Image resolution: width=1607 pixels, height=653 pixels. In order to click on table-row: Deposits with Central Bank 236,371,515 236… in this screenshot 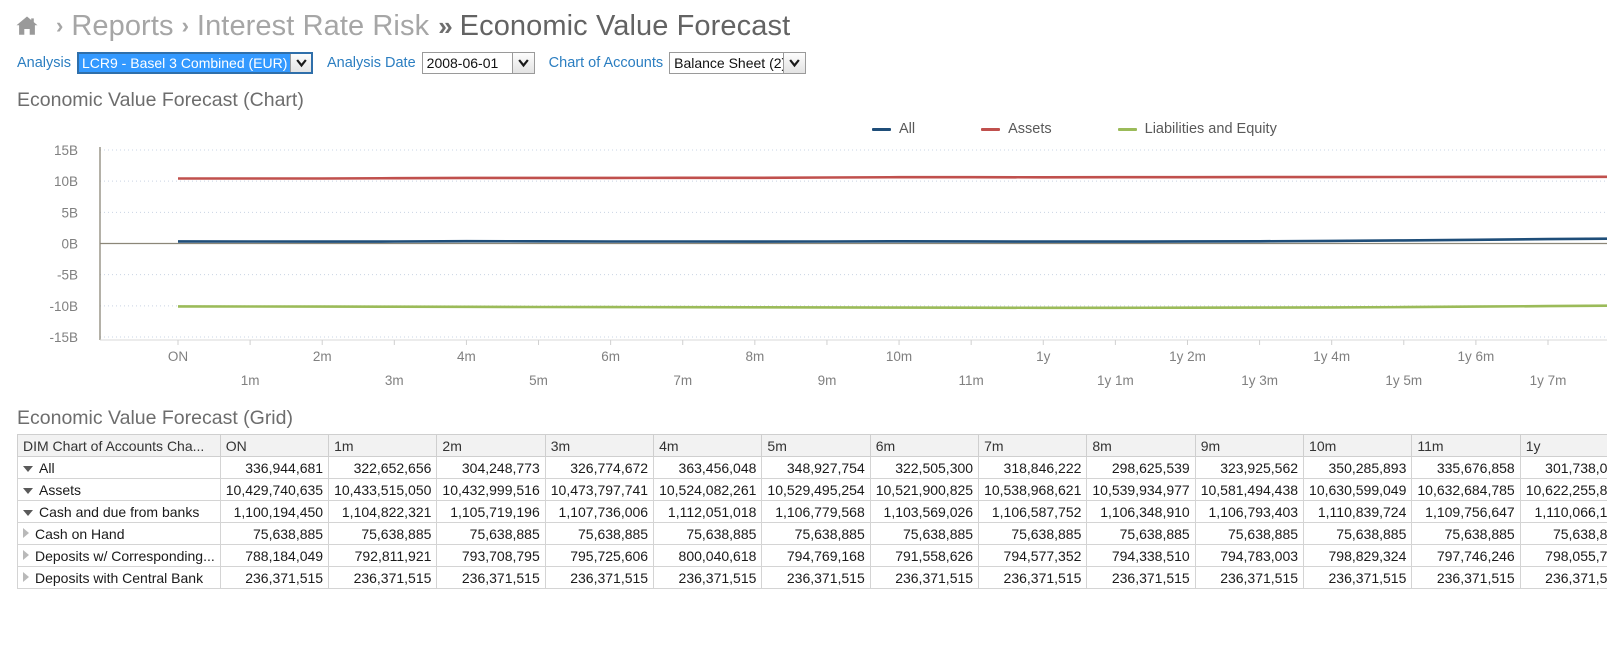, I will do `click(812, 577)`.